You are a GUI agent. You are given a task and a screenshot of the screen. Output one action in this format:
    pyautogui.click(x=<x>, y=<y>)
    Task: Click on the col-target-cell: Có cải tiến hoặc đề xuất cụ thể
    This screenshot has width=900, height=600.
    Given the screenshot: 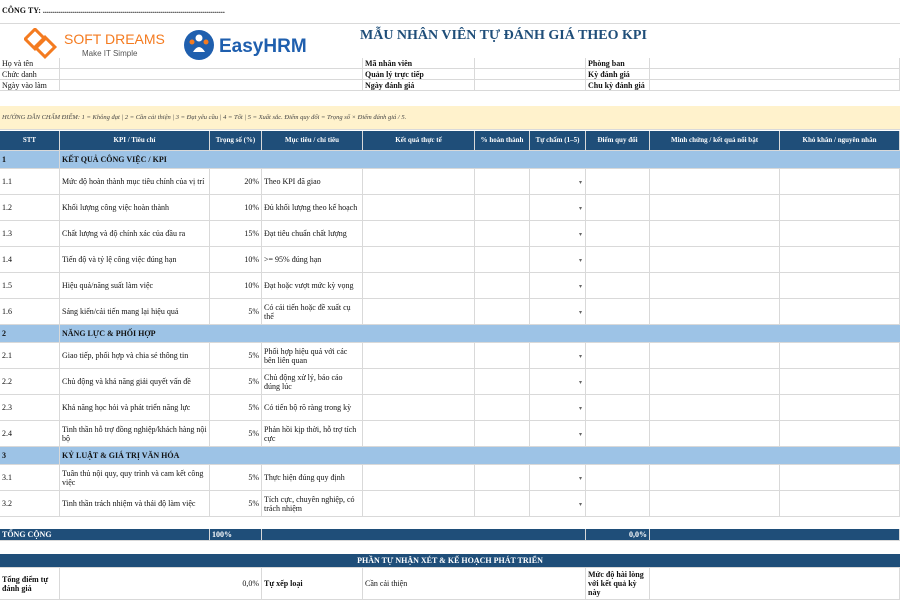 What is the action you would take?
    pyautogui.click(x=312, y=312)
    